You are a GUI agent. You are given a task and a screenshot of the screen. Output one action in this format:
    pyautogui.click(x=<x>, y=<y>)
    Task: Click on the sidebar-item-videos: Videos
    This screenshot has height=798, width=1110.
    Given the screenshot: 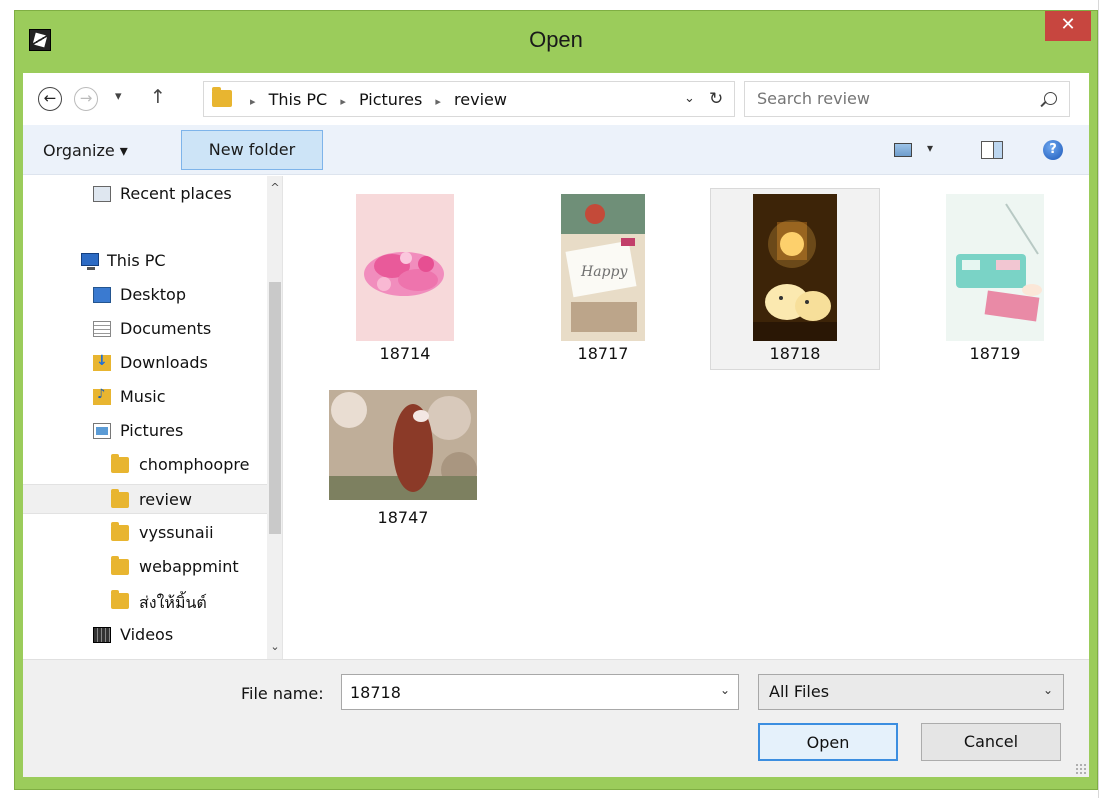 What is the action you would take?
    pyautogui.click(x=145, y=635)
    